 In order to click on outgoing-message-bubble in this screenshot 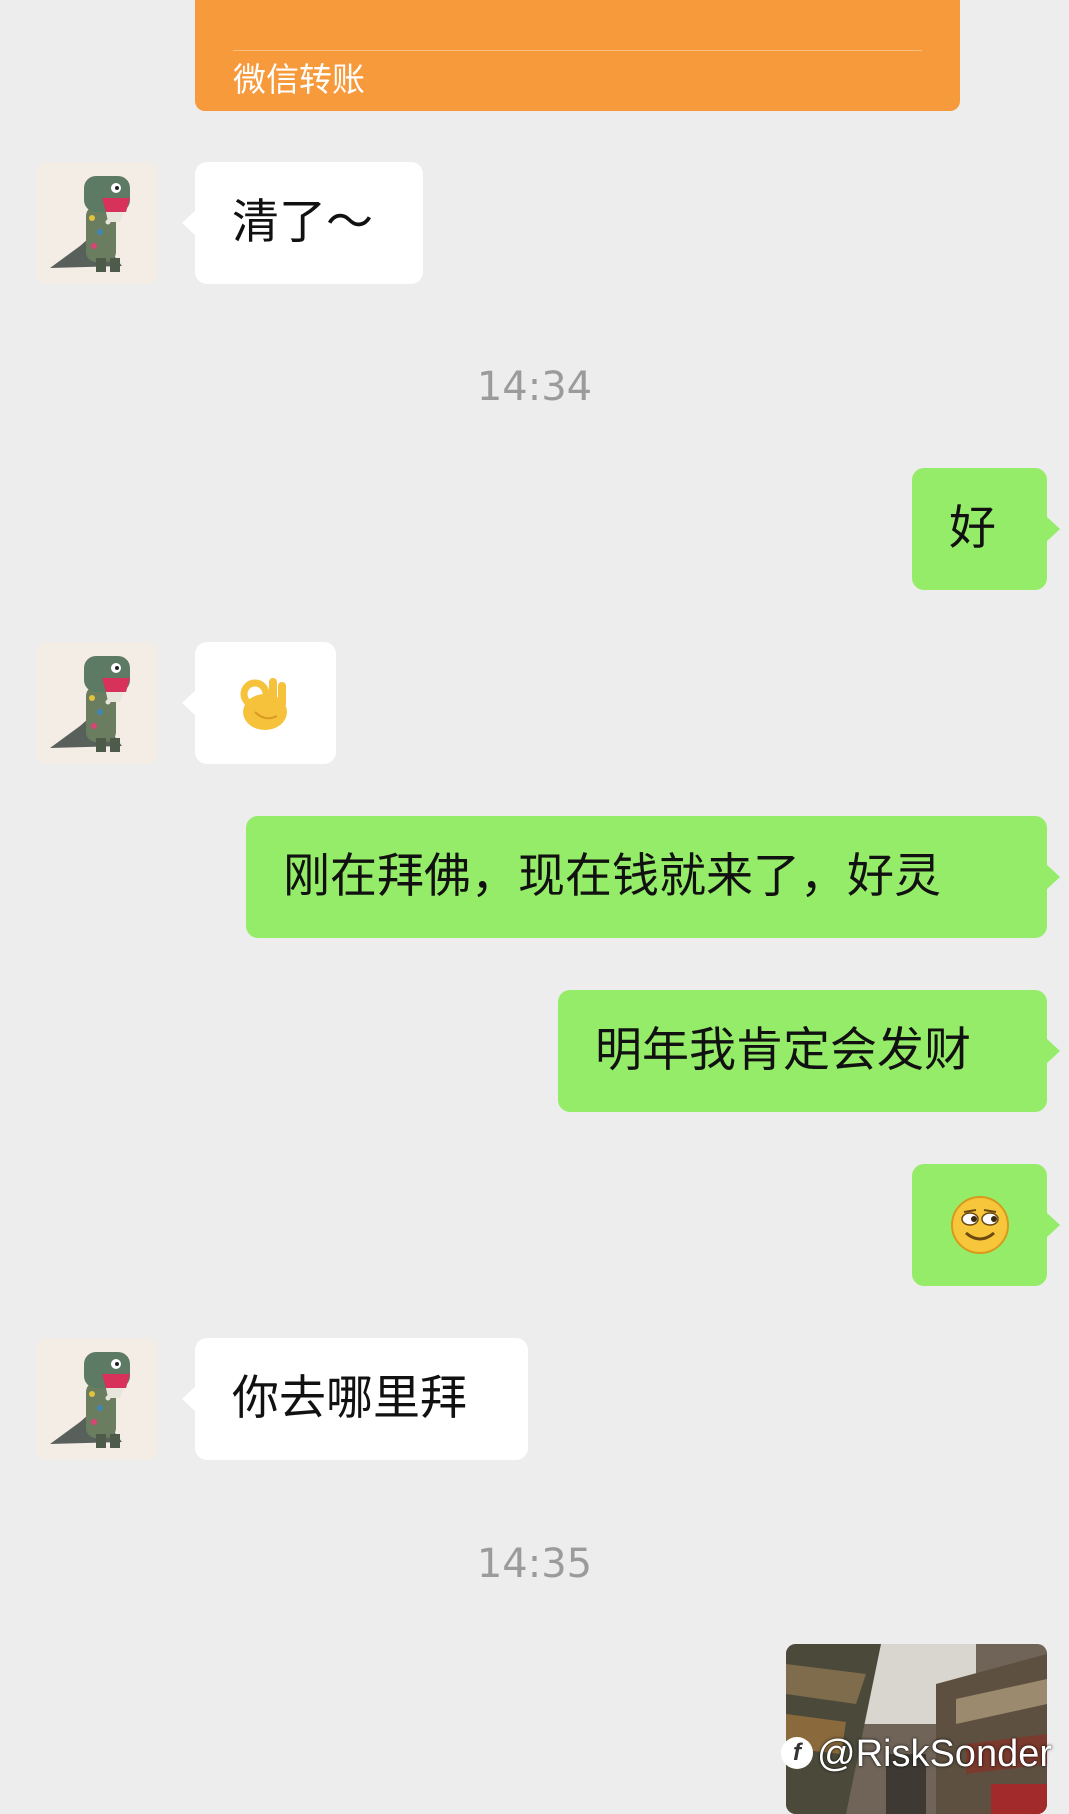, I will do `click(986, 1225)`.